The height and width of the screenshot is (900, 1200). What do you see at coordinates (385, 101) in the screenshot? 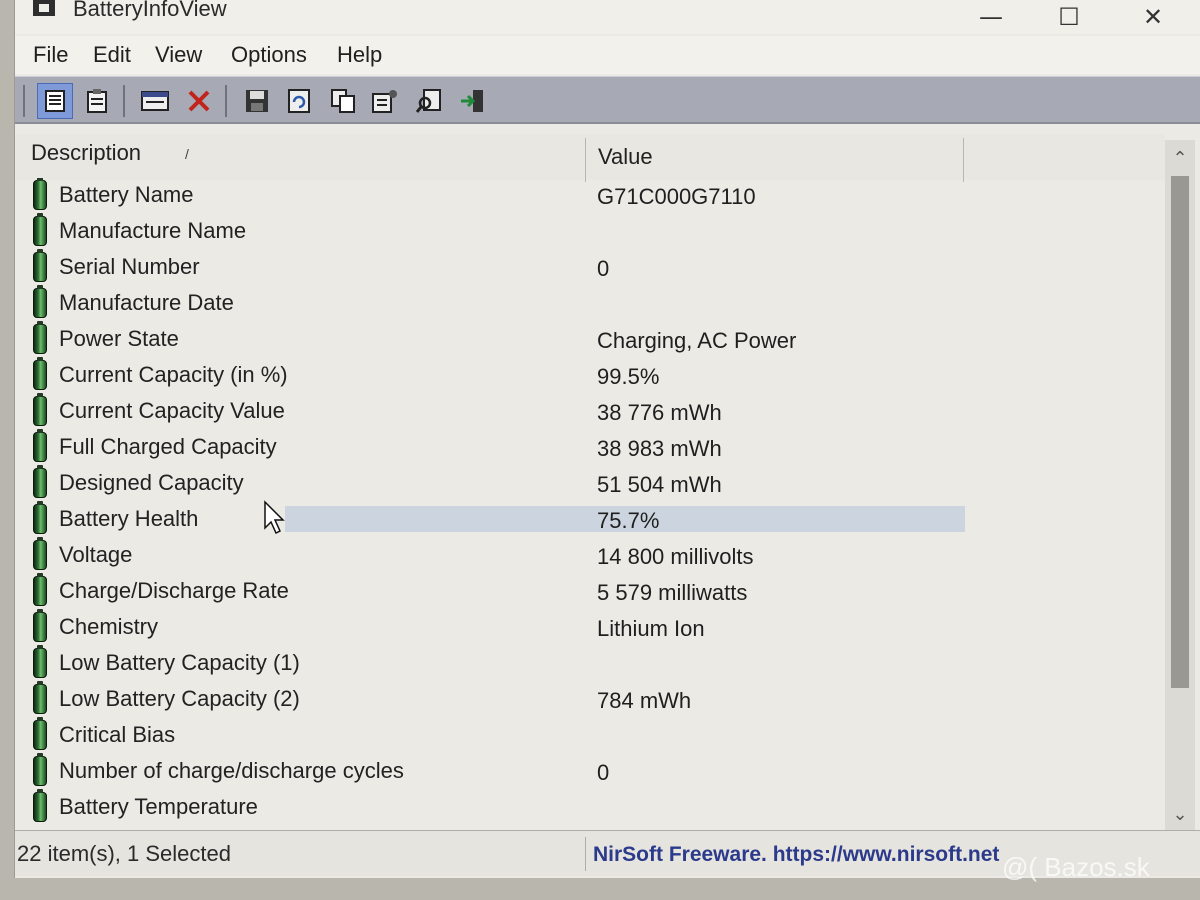
I see `options-button` at bounding box center [385, 101].